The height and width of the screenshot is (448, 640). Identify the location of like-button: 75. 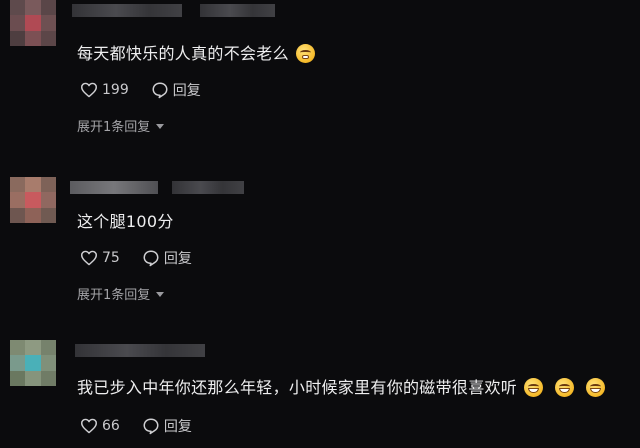
(100, 258).